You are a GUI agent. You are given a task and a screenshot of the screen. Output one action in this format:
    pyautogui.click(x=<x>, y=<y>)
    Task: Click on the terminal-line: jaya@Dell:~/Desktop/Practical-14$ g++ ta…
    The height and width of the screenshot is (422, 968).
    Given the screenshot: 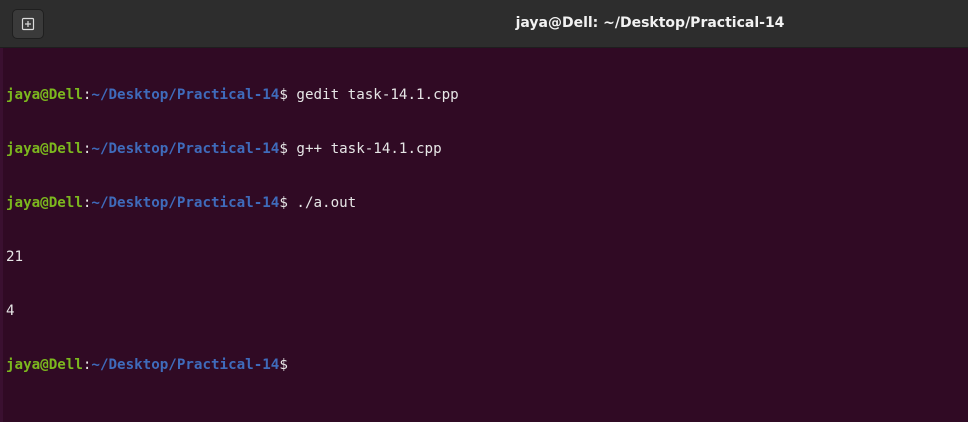 What is the action you would take?
    pyautogui.click(x=487, y=149)
    